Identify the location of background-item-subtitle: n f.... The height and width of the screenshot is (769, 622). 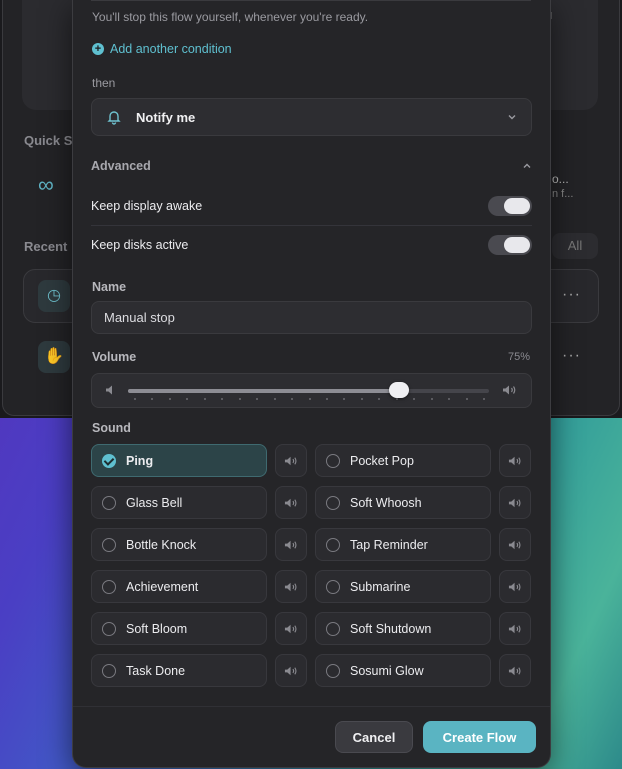
(563, 194).